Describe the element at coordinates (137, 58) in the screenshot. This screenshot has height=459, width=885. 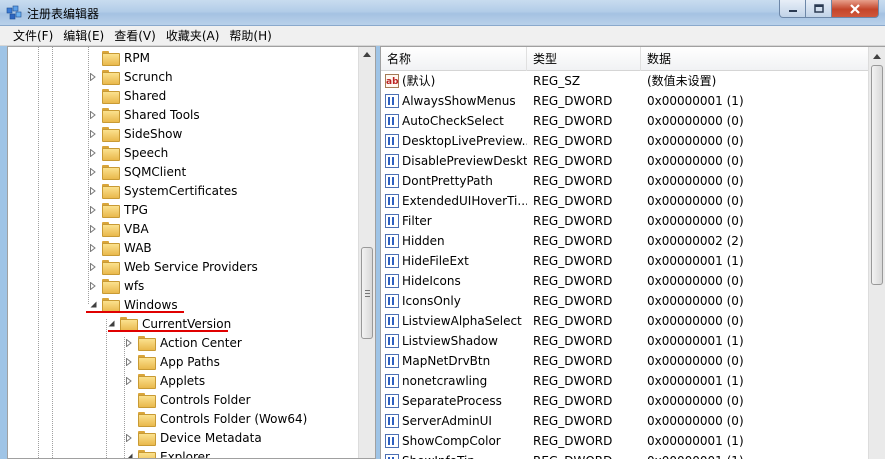
I see `tree-node-label: RPM` at that location.